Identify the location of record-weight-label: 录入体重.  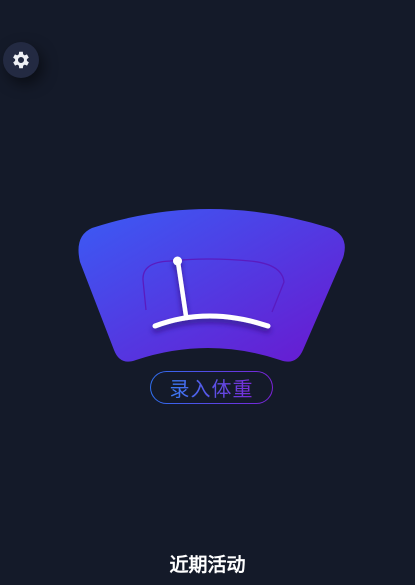
(212, 387).